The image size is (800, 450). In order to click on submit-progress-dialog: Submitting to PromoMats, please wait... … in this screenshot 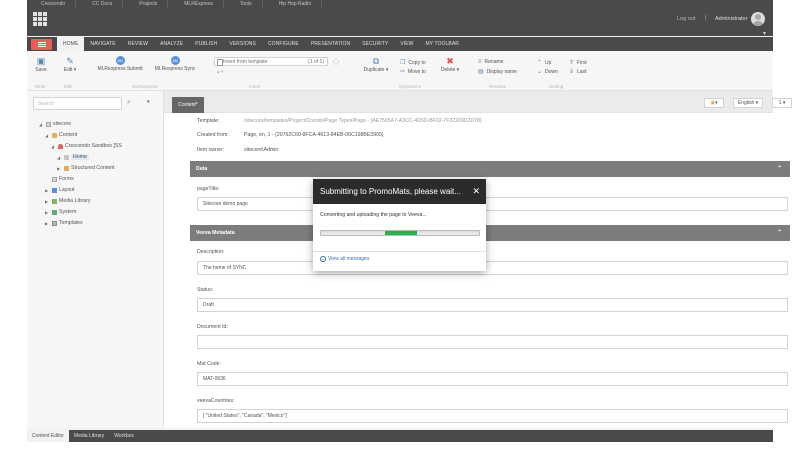, I will do `click(399, 225)`.